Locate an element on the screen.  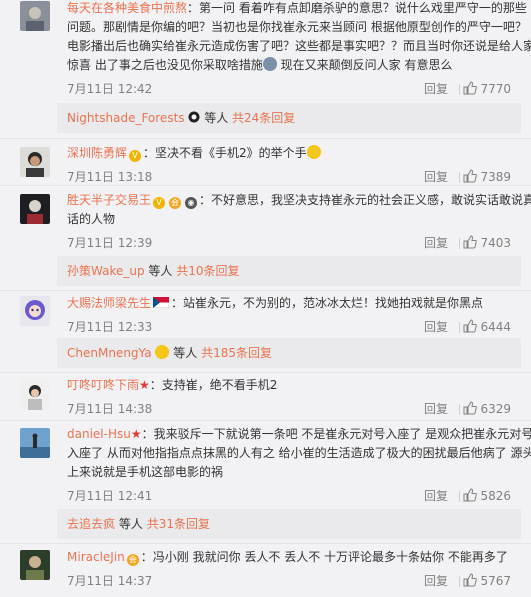
comment-username: 每天在各种美食中煎熬 is located at coordinates (127, 8).